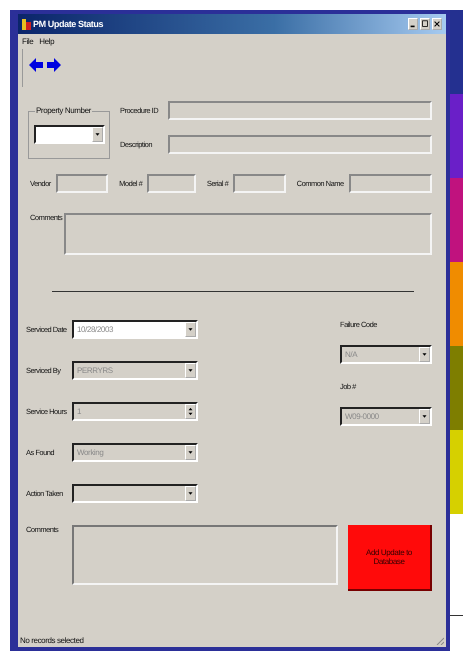 Image resolution: width=463 pixels, height=651 pixels. I want to click on field-value: Working, so click(90, 452).